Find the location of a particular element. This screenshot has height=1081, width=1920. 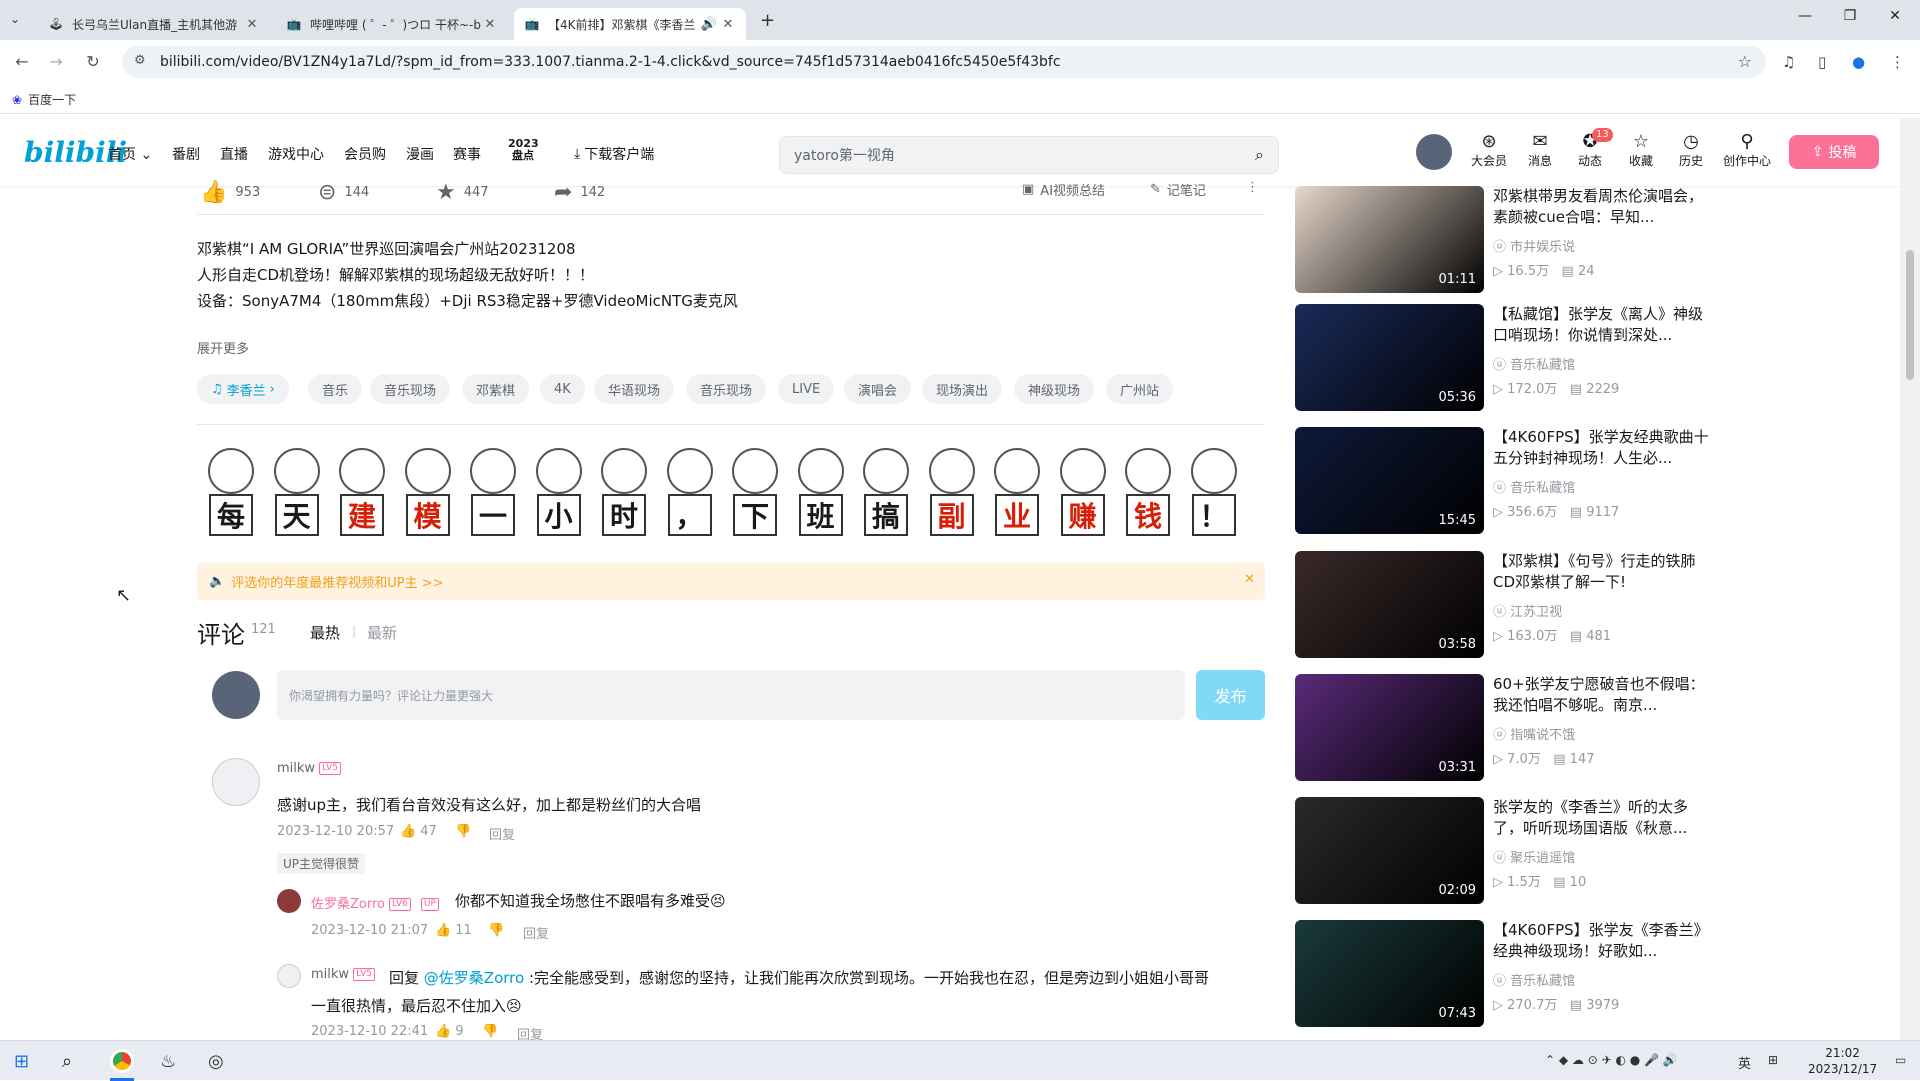

activity-banner: 🔈 评选你的年度最推荐视频和UP主 >> ✕ is located at coordinates (731, 581).